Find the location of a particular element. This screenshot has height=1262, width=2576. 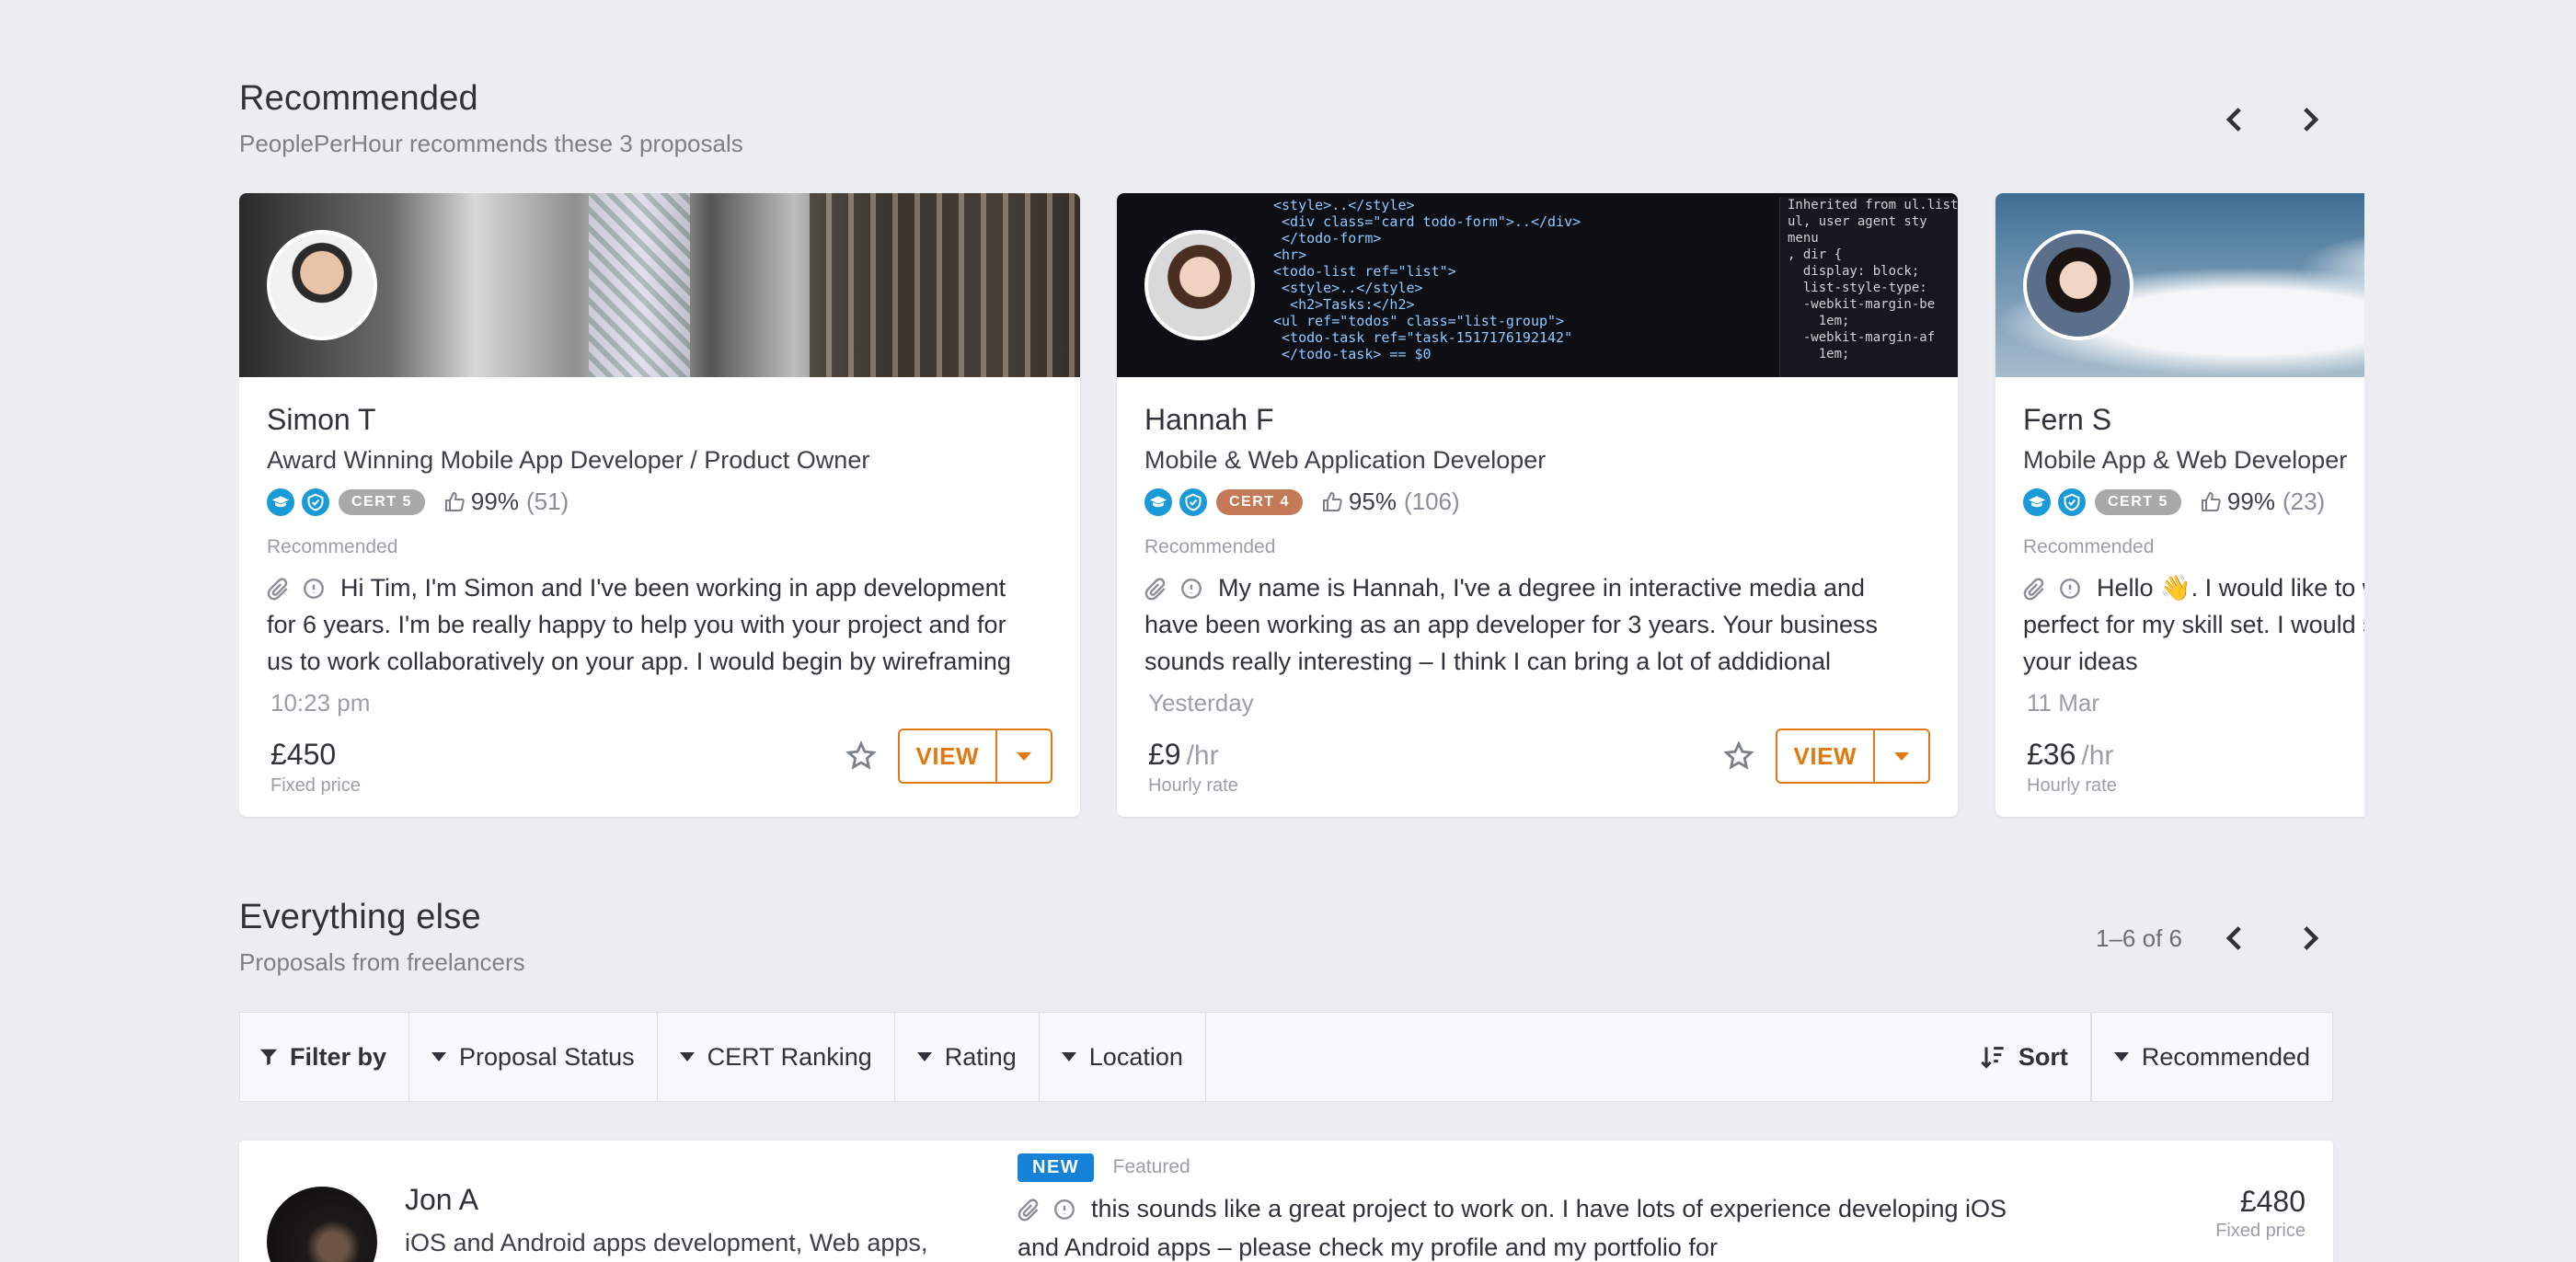

filter-label: Filter by is located at coordinates (325, 1057).